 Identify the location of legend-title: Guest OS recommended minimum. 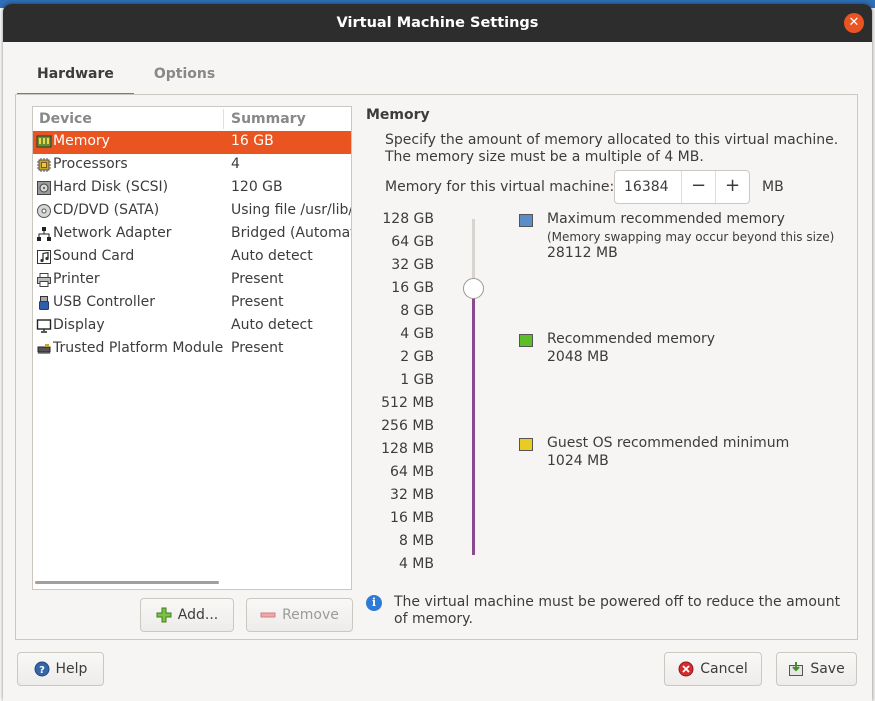
(668, 443).